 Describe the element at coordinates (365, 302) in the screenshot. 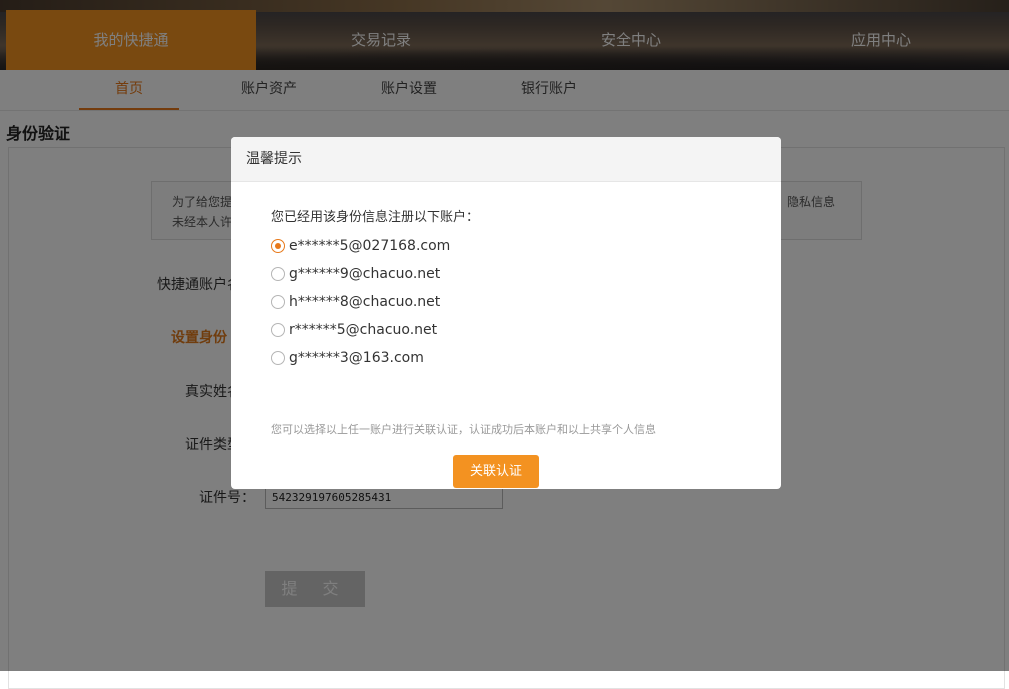

I see `account-email: h******8@chacuo.net` at that location.